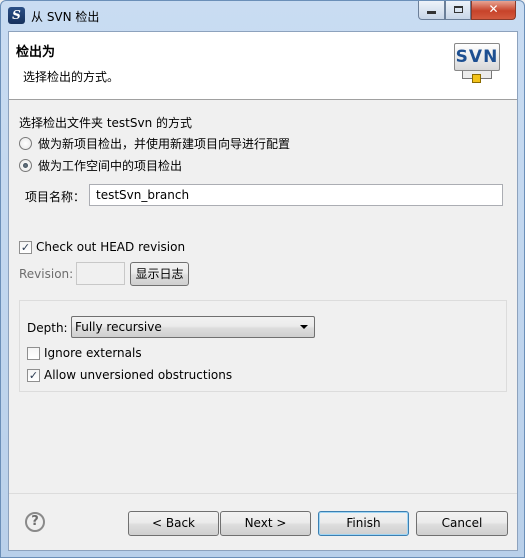 The height and width of the screenshot is (558, 525). Describe the element at coordinates (263, 66) in the screenshot. I see `wizard-header: 检出为 选择检出的方式。 SVN` at that location.